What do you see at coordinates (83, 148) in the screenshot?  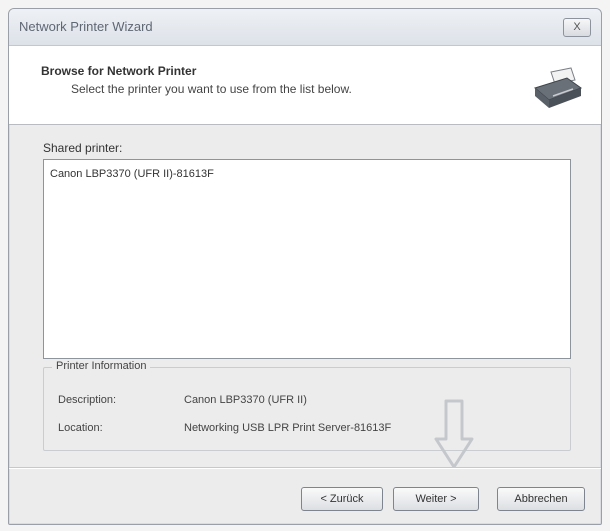 I see `shared-printer-label: Shared printer:` at bounding box center [83, 148].